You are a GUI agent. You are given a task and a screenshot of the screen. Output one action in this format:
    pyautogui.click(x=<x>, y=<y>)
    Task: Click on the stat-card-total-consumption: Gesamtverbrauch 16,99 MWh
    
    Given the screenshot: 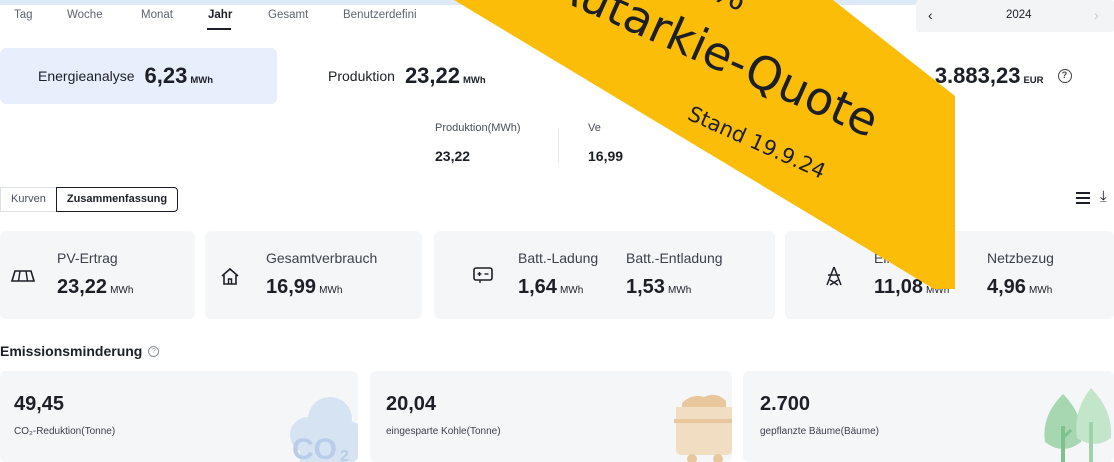 What is the action you would take?
    pyautogui.click(x=313, y=275)
    